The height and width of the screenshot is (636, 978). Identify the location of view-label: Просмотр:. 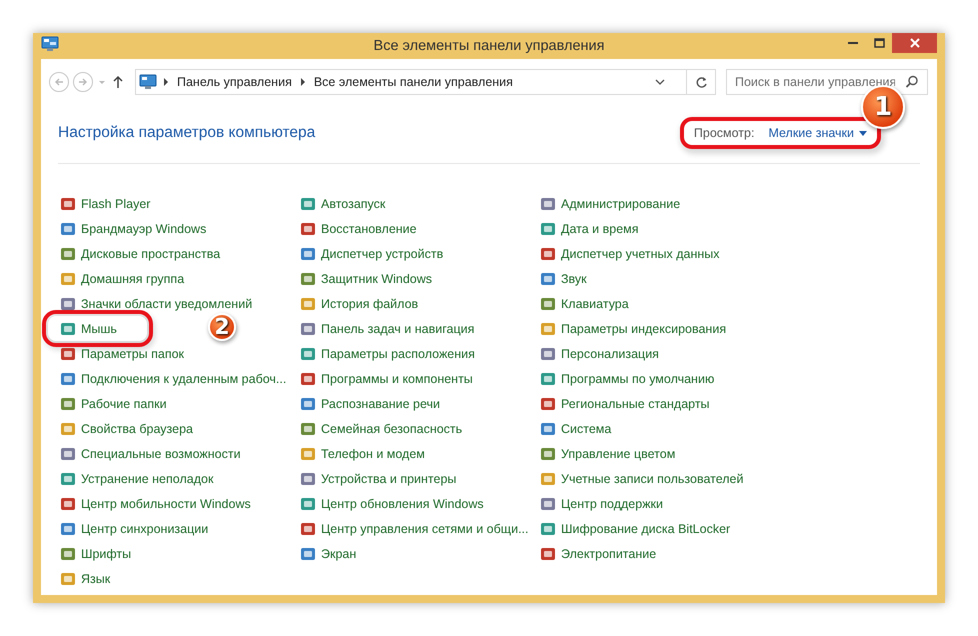
(724, 133).